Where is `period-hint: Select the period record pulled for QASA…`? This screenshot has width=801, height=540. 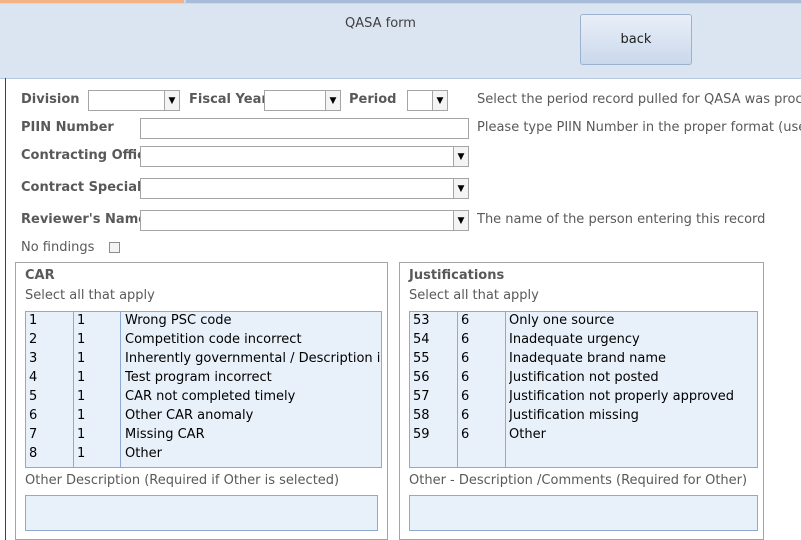 period-hint: Select the period record pulled for QASA… is located at coordinates (639, 99).